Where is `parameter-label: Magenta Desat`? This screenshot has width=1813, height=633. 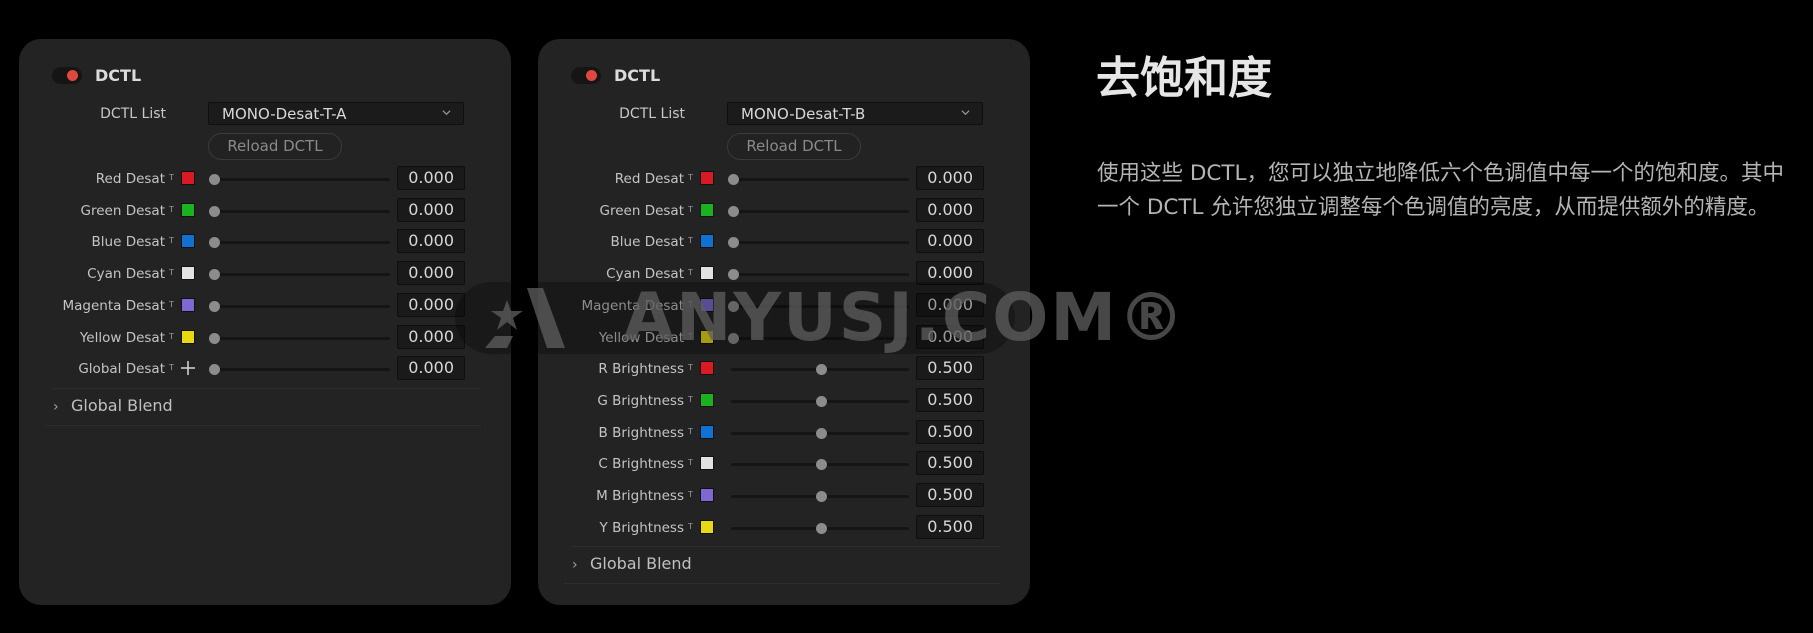 parameter-label: Magenta Desat is located at coordinates (113, 305).